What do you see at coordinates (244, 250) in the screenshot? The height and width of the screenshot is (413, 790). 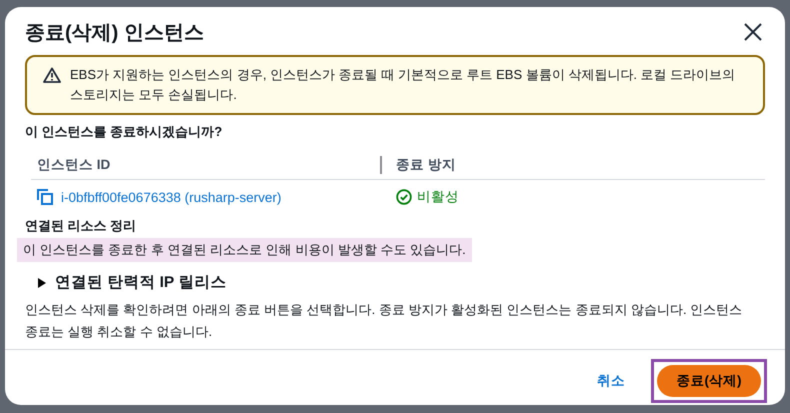 I see `cost-note: 이 인스턴스를 종료한 후 연결된 리소스로 인해 비용이 발생할 수도 있습니다.` at bounding box center [244, 250].